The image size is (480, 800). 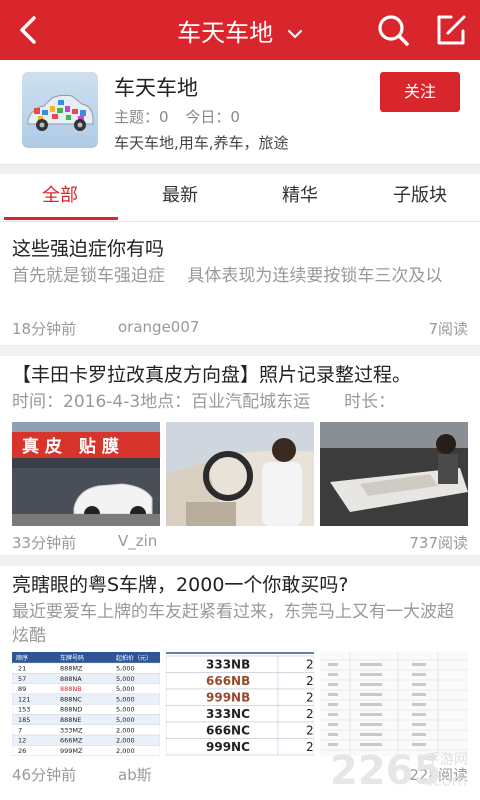 I want to click on site-watermark: 2265 手游网 .com, so click(x=404, y=769).